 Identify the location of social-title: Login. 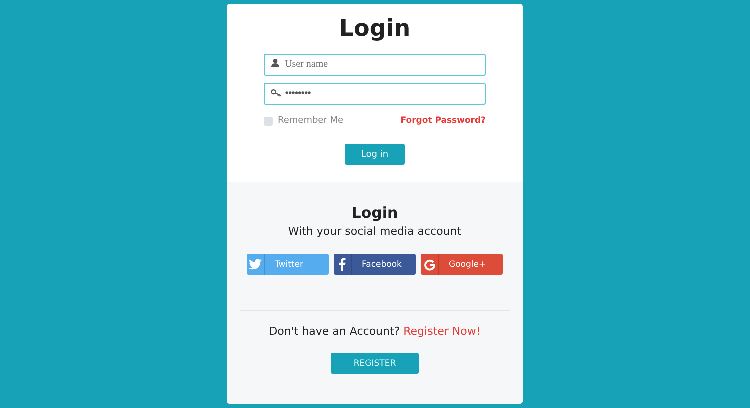
(375, 213).